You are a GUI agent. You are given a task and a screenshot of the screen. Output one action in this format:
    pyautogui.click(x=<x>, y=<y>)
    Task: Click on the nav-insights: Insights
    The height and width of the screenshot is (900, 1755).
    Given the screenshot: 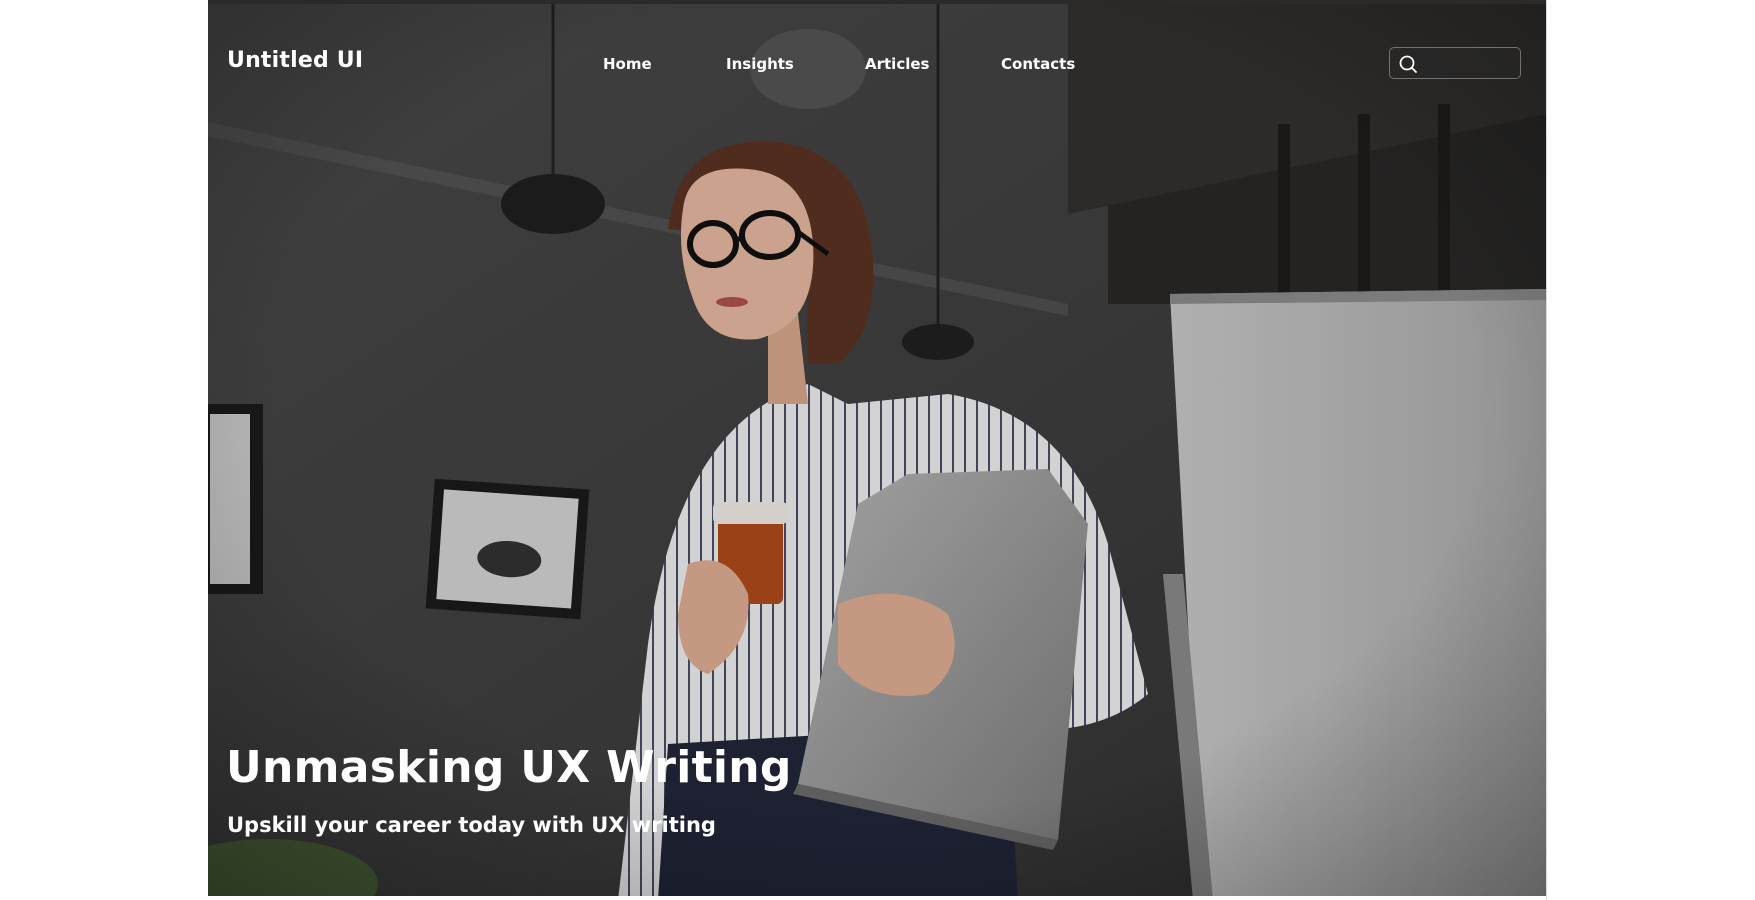 What is the action you would take?
    pyautogui.click(x=760, y=64)
    